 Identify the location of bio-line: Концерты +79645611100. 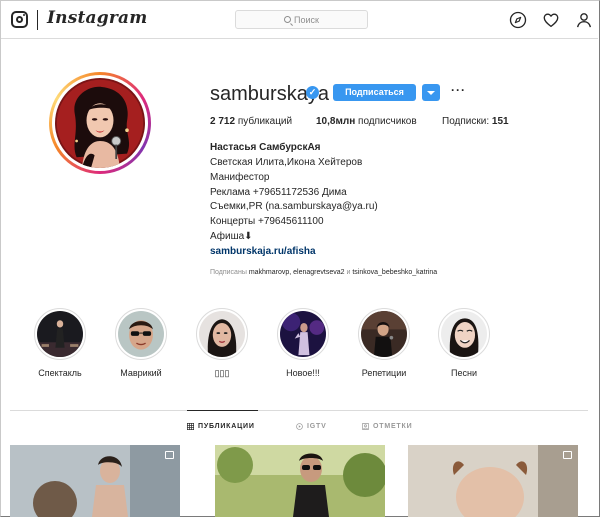
(267, 221).